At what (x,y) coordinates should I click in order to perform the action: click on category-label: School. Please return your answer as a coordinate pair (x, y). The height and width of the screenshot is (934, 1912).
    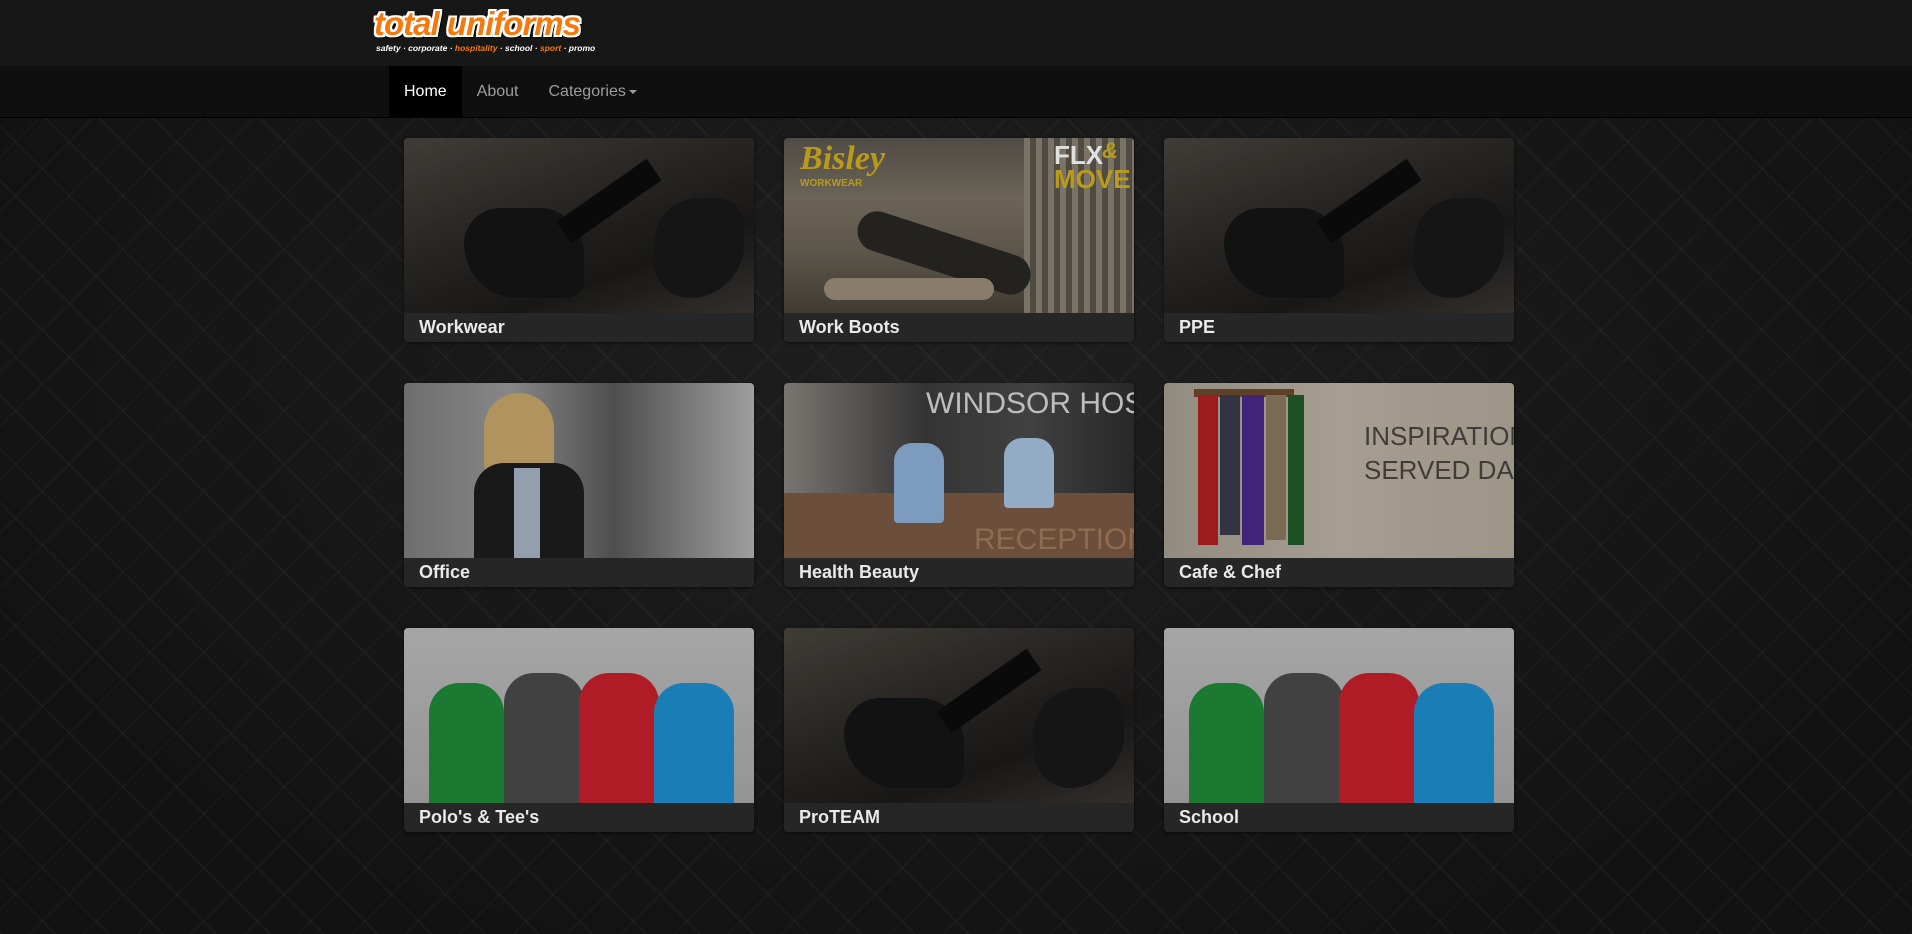
    Looking at the image, I should click on (1339, 817).